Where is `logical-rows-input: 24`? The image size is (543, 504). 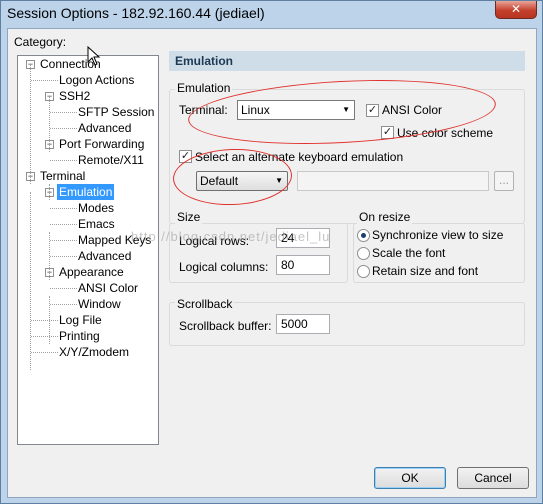
logical-rows-input: 24 is located at coordinates (303, 238).